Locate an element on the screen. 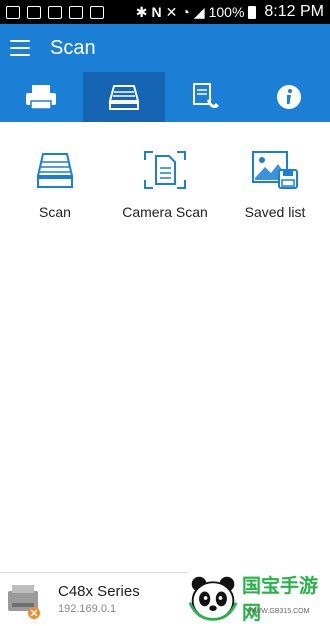 The height and width of the screenshot is (626, 330). gallery-icon is located at coordinates (55, 12).